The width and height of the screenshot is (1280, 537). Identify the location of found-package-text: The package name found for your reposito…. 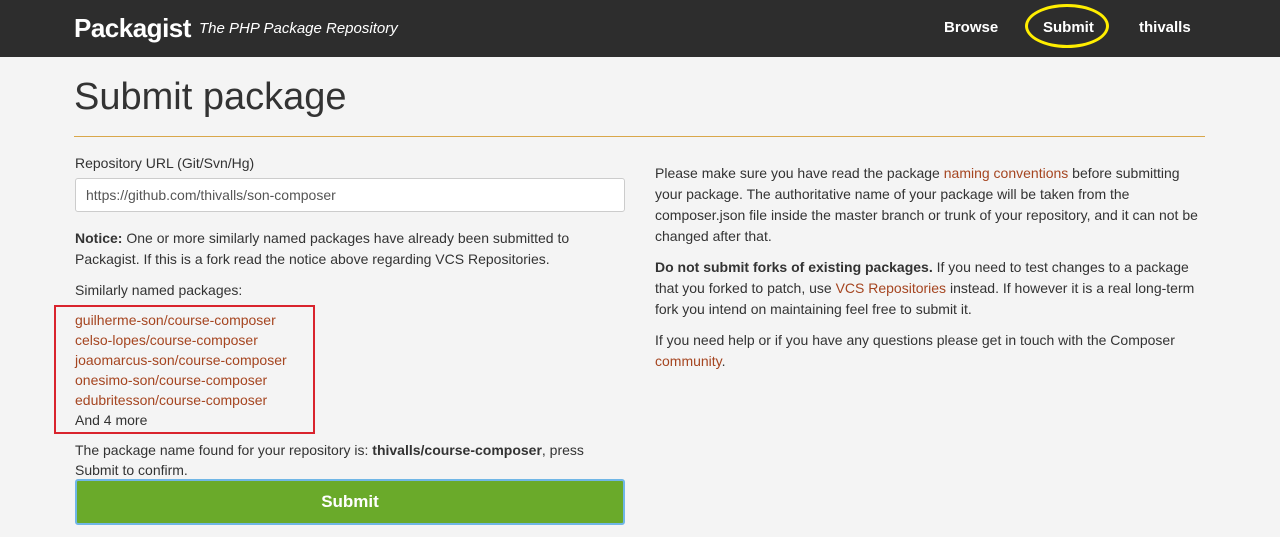
(345, 460).